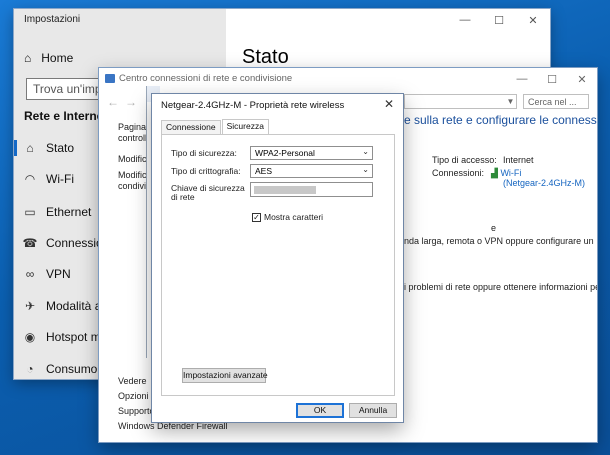 Image resolution: width=610 pixels, height=455 pixels. I want to click on home-icon: ⌂, so click(28, 58).